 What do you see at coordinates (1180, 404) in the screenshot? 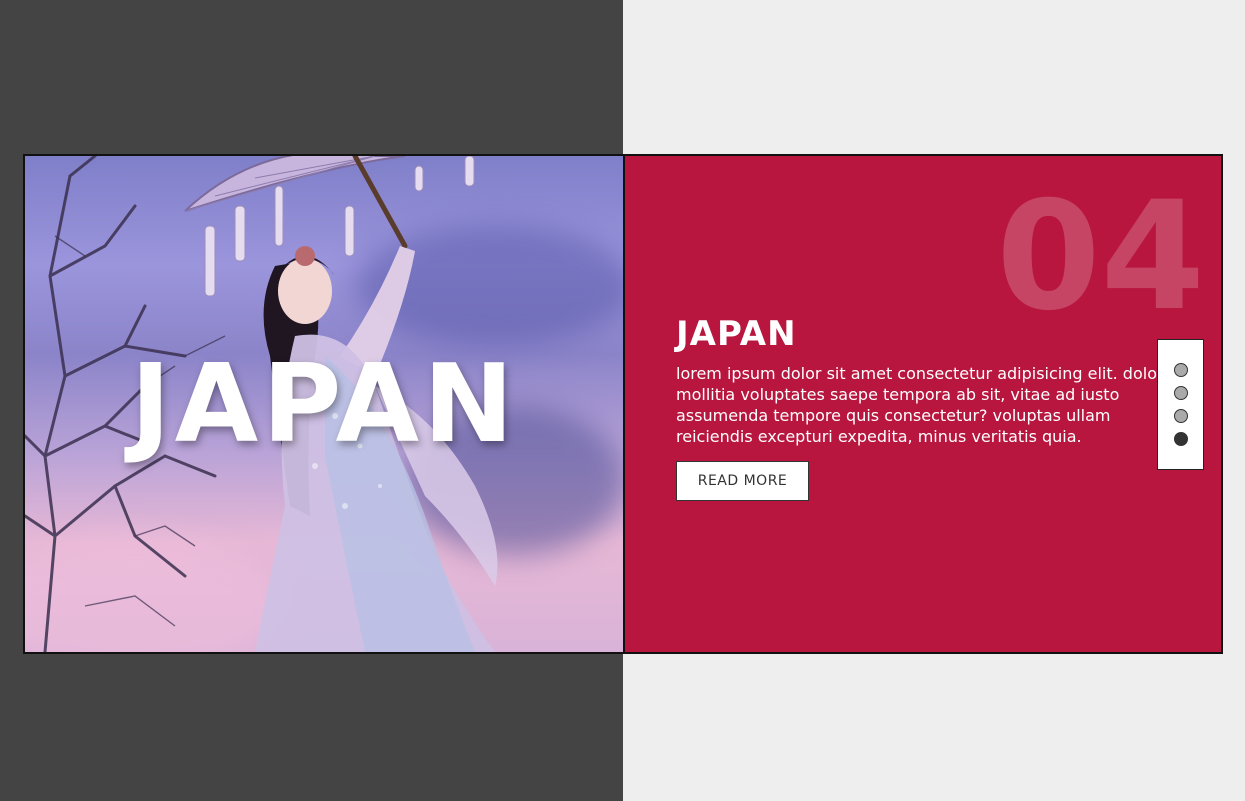
I see `slide-pagination` at bounding box center [1180, 404].